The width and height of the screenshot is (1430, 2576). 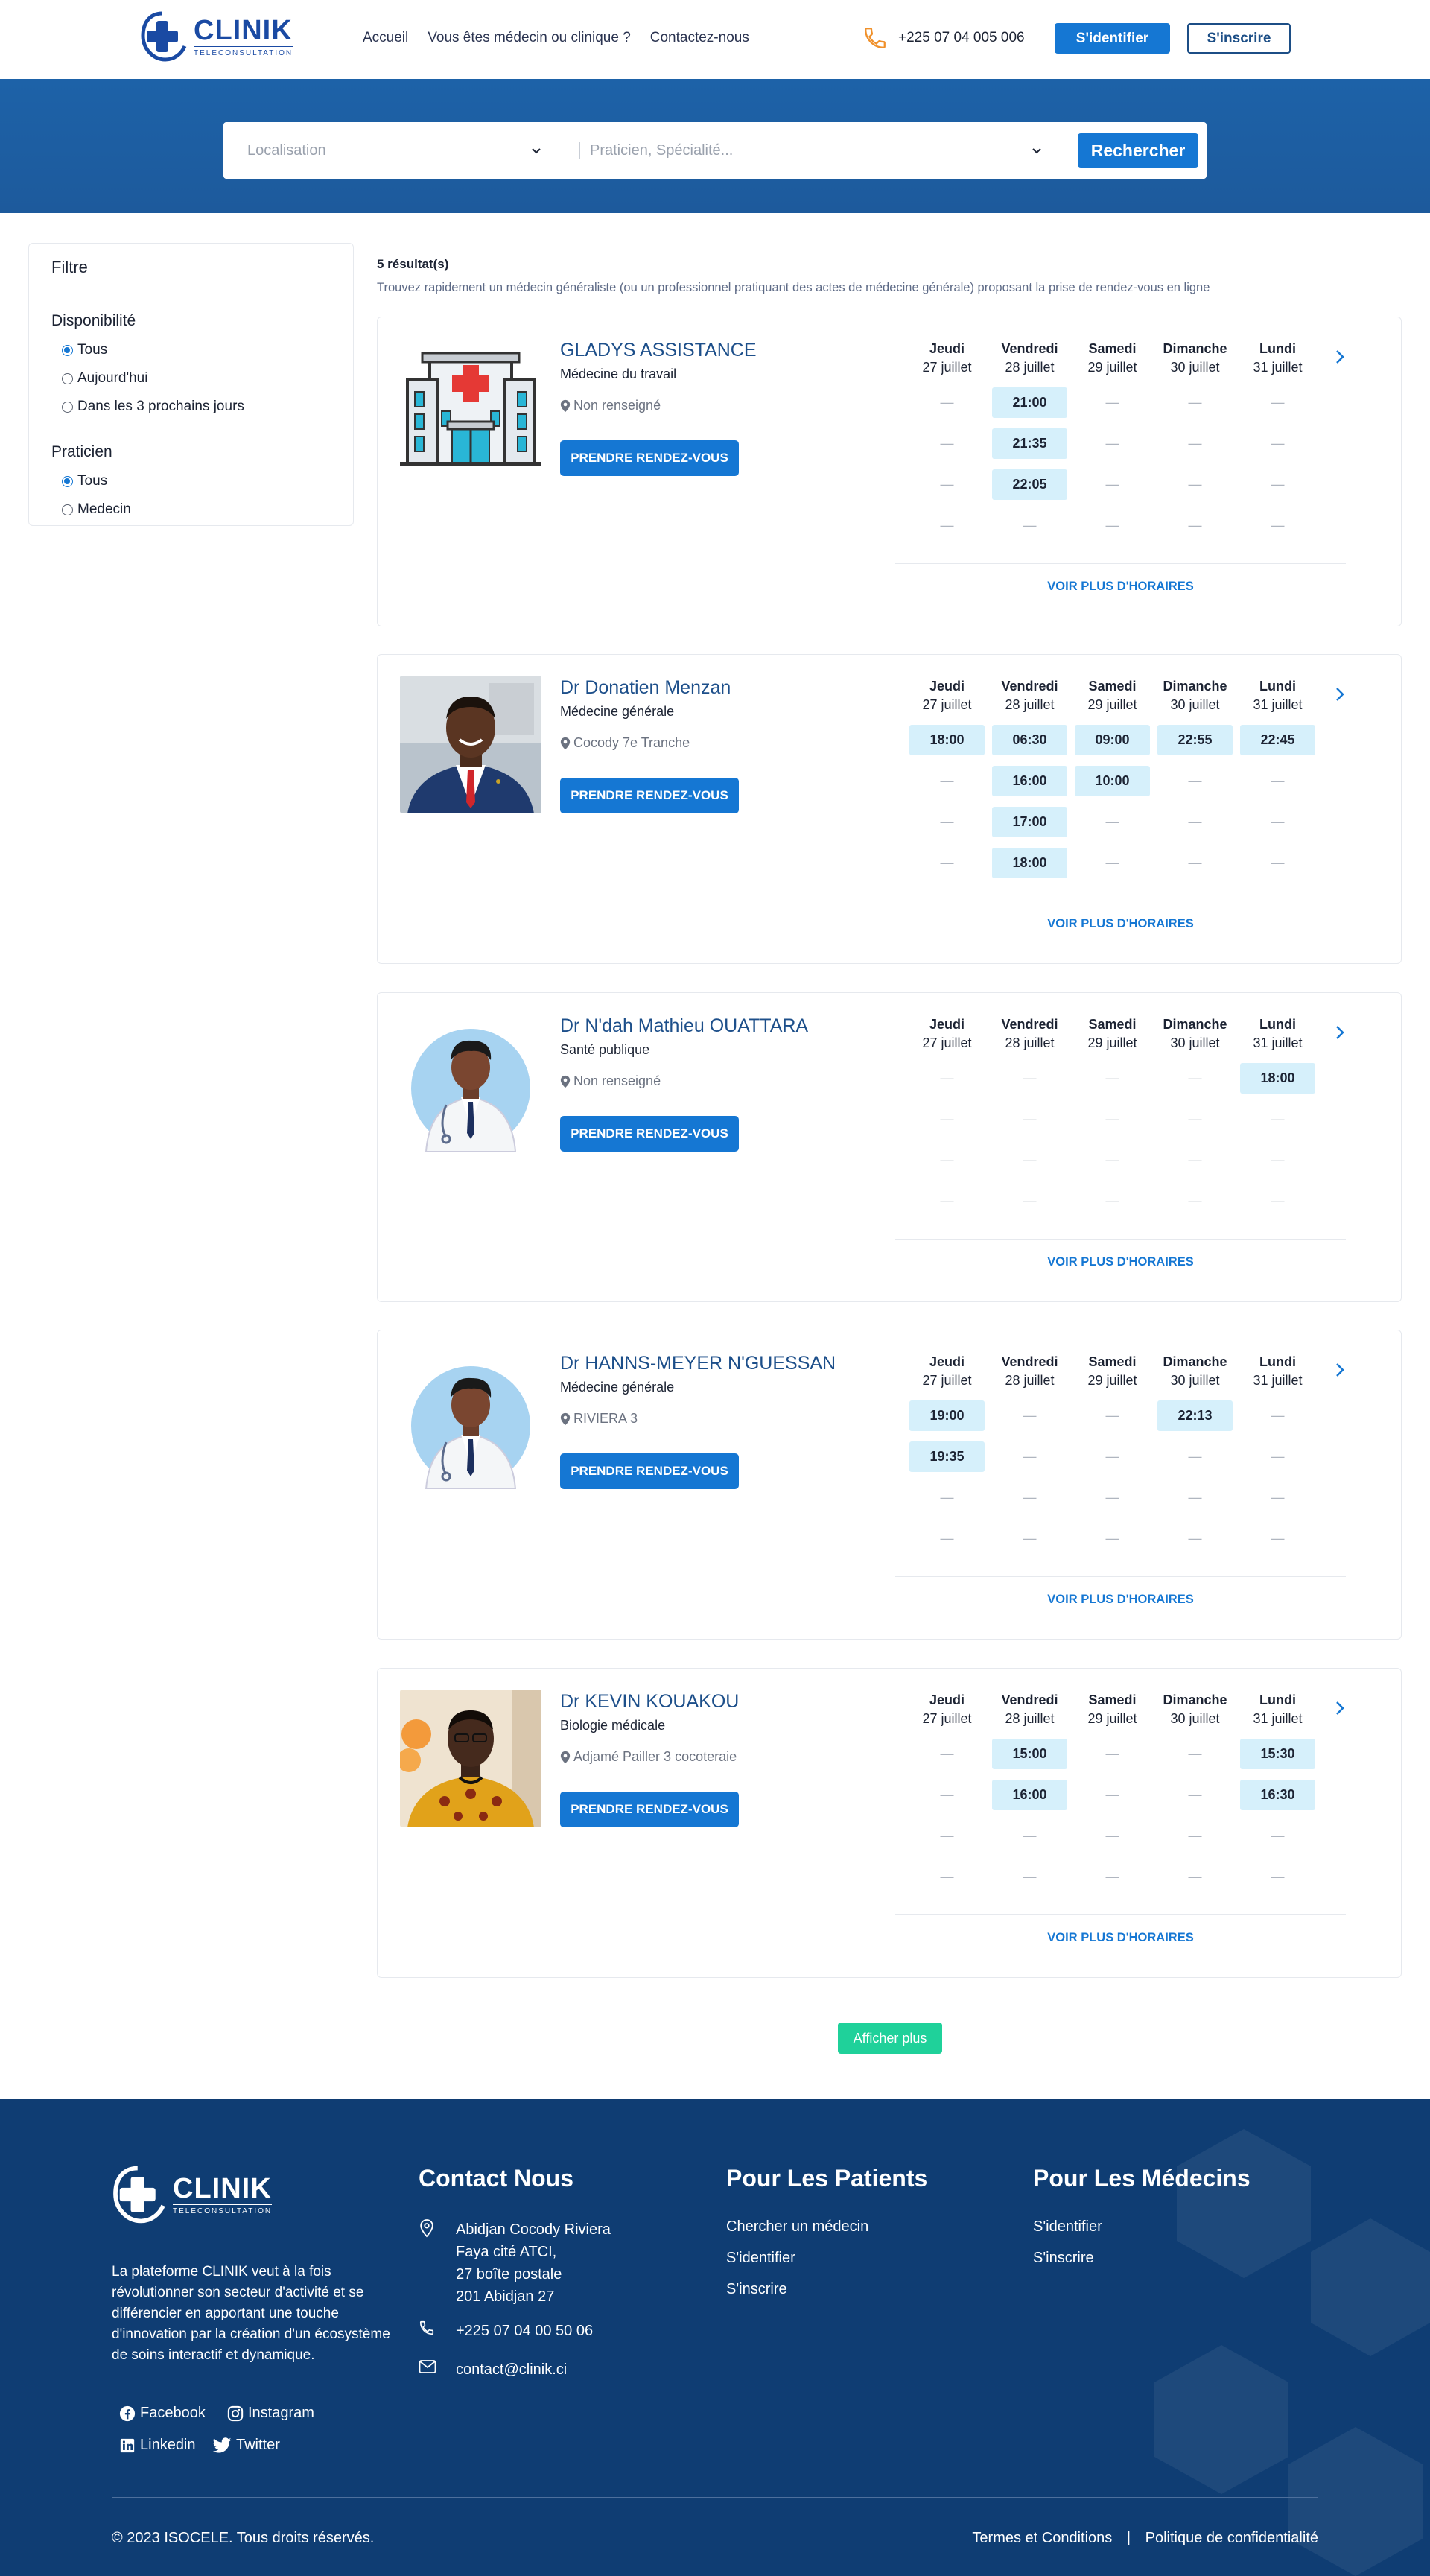 I want to click on day-date: 31 juillet, so click(x=1278, y=368).